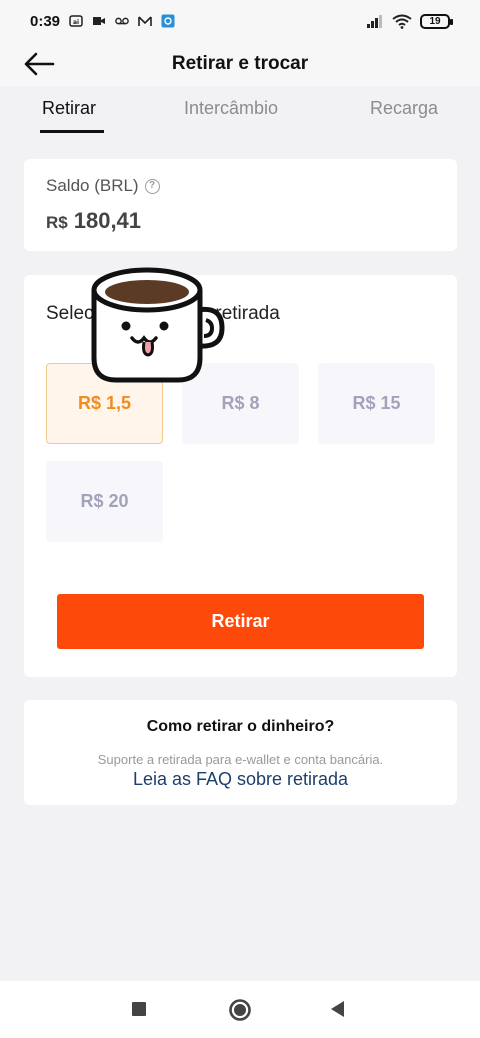 The height and width of the screenshot is (1038, 480). I want to click on battery-icon: 19, so click(436, 21).